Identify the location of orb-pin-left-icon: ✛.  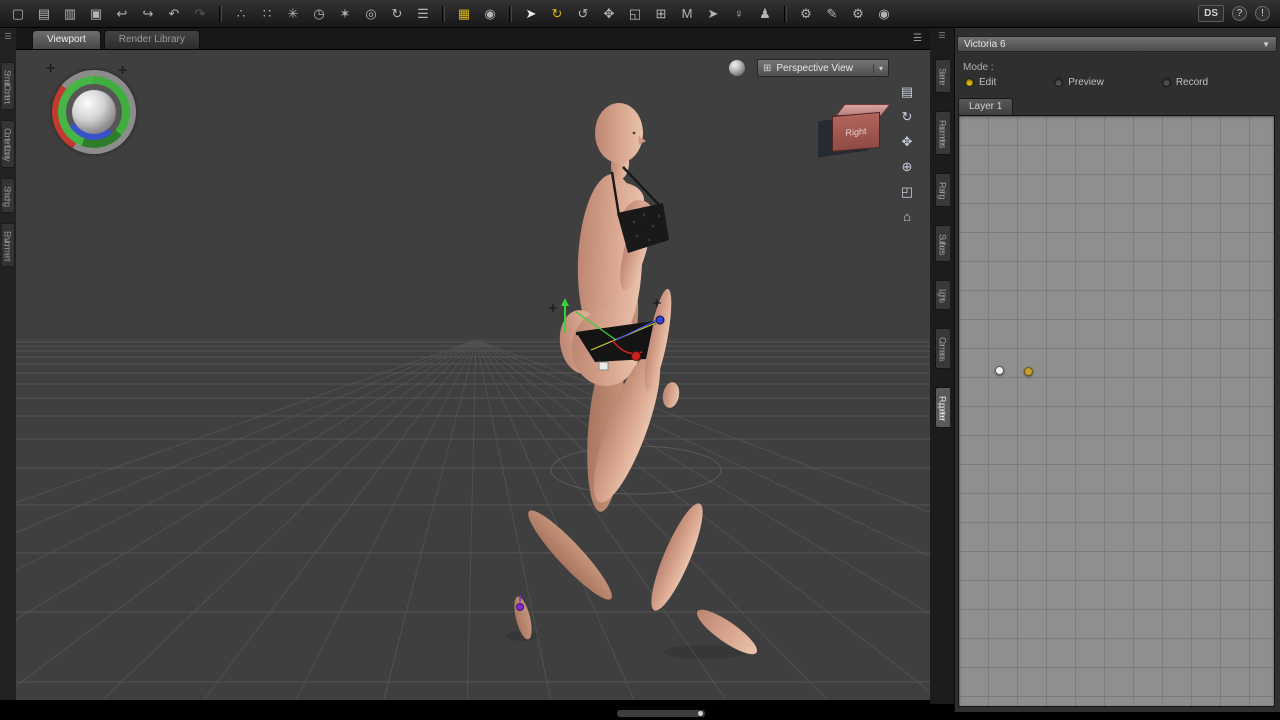
(50, 68).